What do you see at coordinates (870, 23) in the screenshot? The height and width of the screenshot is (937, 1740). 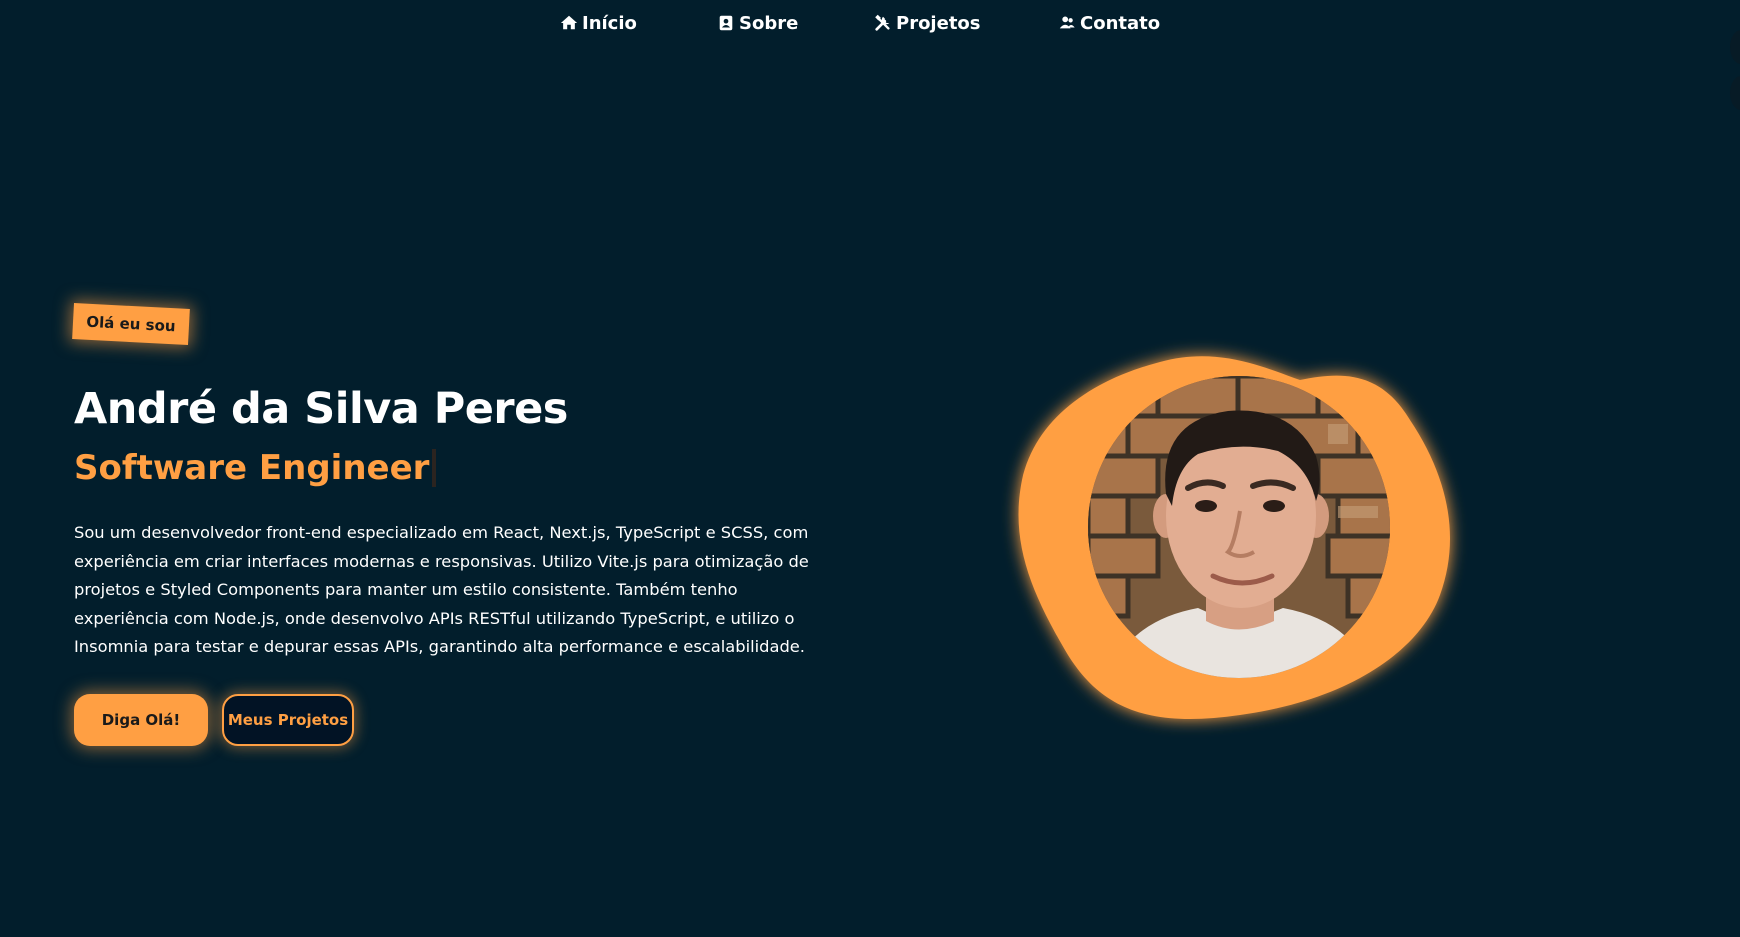 I see `top-navigation: Início Sobre Projetos Contato` at bounding box center [870, 23].